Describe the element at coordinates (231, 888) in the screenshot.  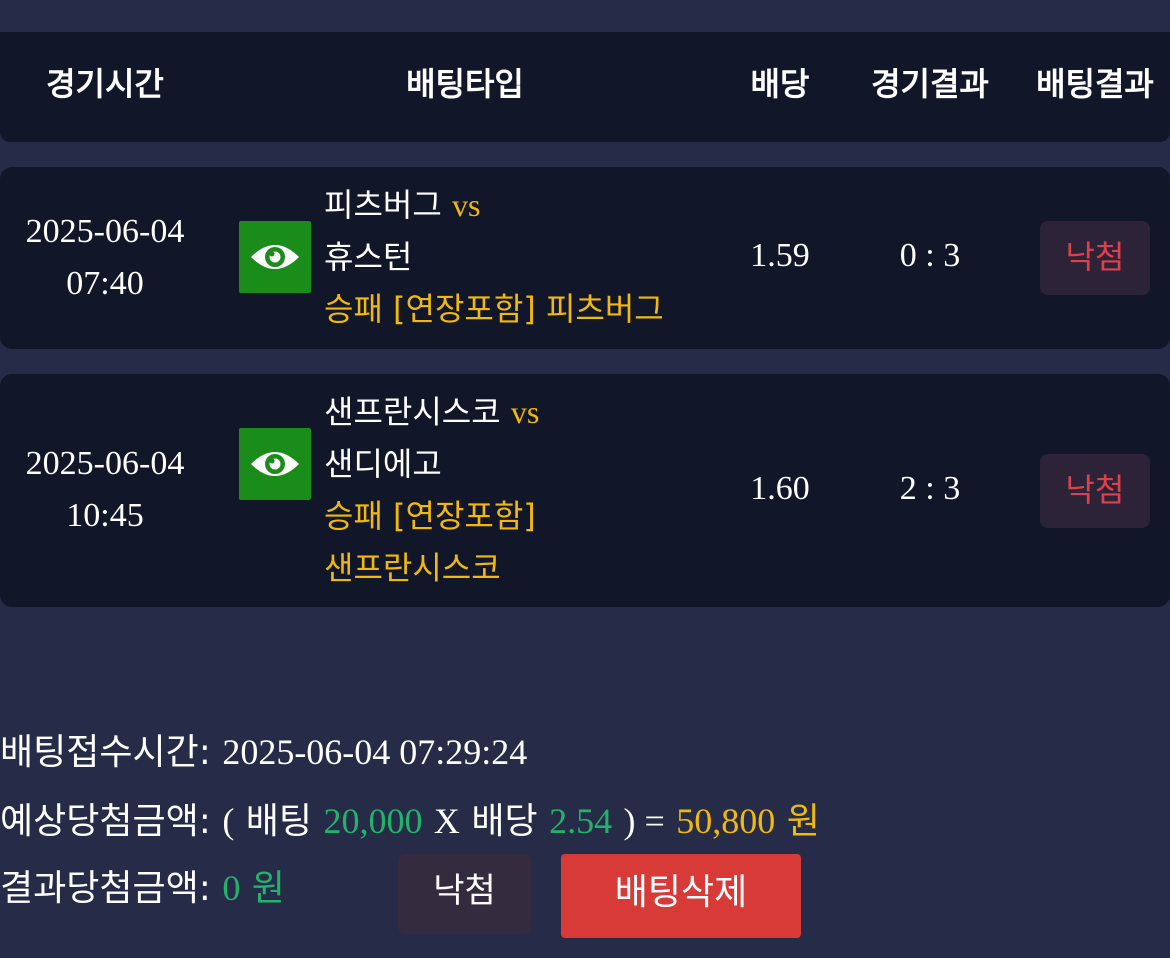
I see `result-amount: 0` at that location.